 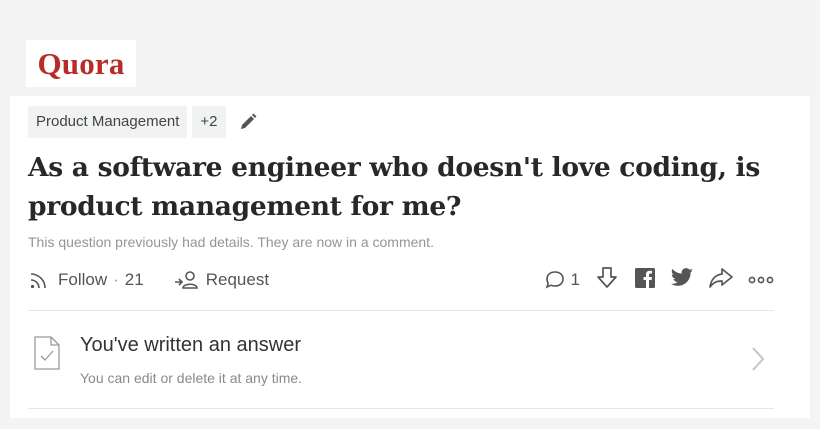 What do you see at coordinates (187, 280) in the screenshot?
I see `request-person-icon` at bounding box center [187, 280].